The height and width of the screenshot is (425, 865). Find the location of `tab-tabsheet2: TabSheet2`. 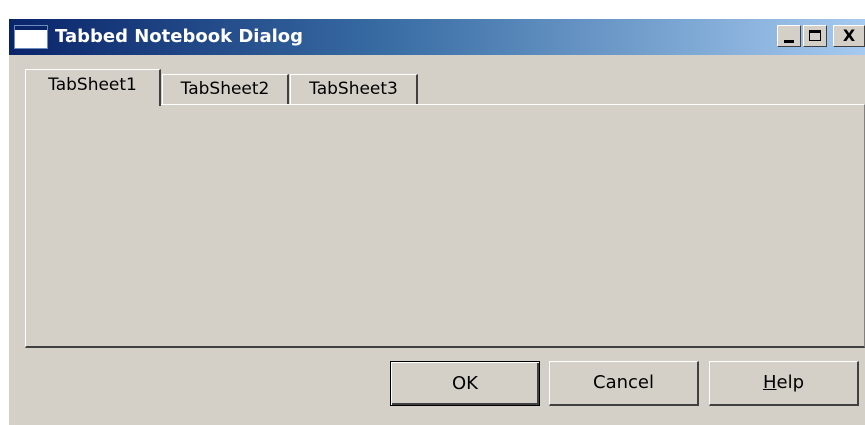

tab-tabsheet2: TabSheet2 is located at coordinates (225, 89).